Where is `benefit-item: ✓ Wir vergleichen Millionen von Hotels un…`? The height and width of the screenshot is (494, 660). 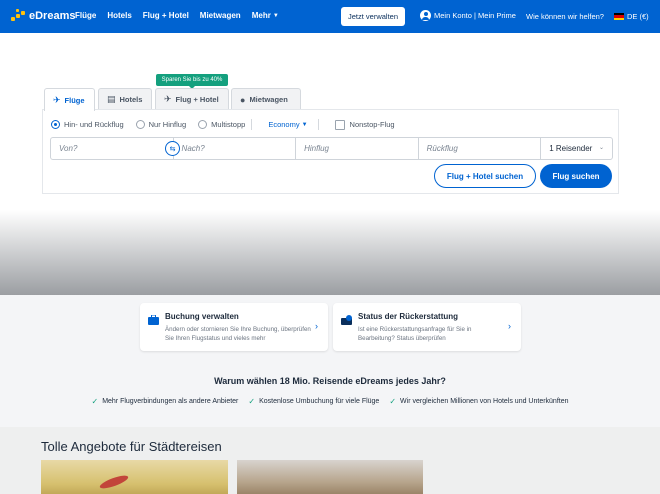 benefit-item: ✓ Wir vergleichen Millionen von Hotels un… is located at coordinates (478, 401).